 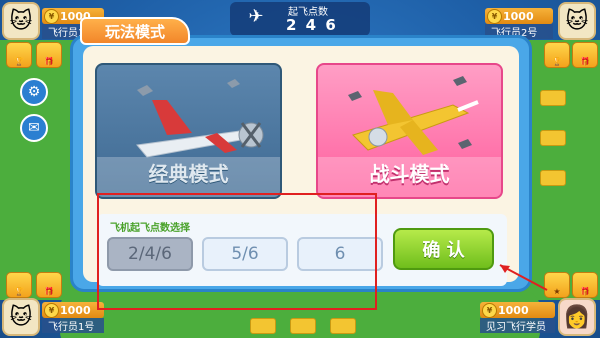 What do you see at coordinates (577, 317) in the screenshot?
I see `player-avatar-bottom-right: 👩` at bounding box center [577, 317].